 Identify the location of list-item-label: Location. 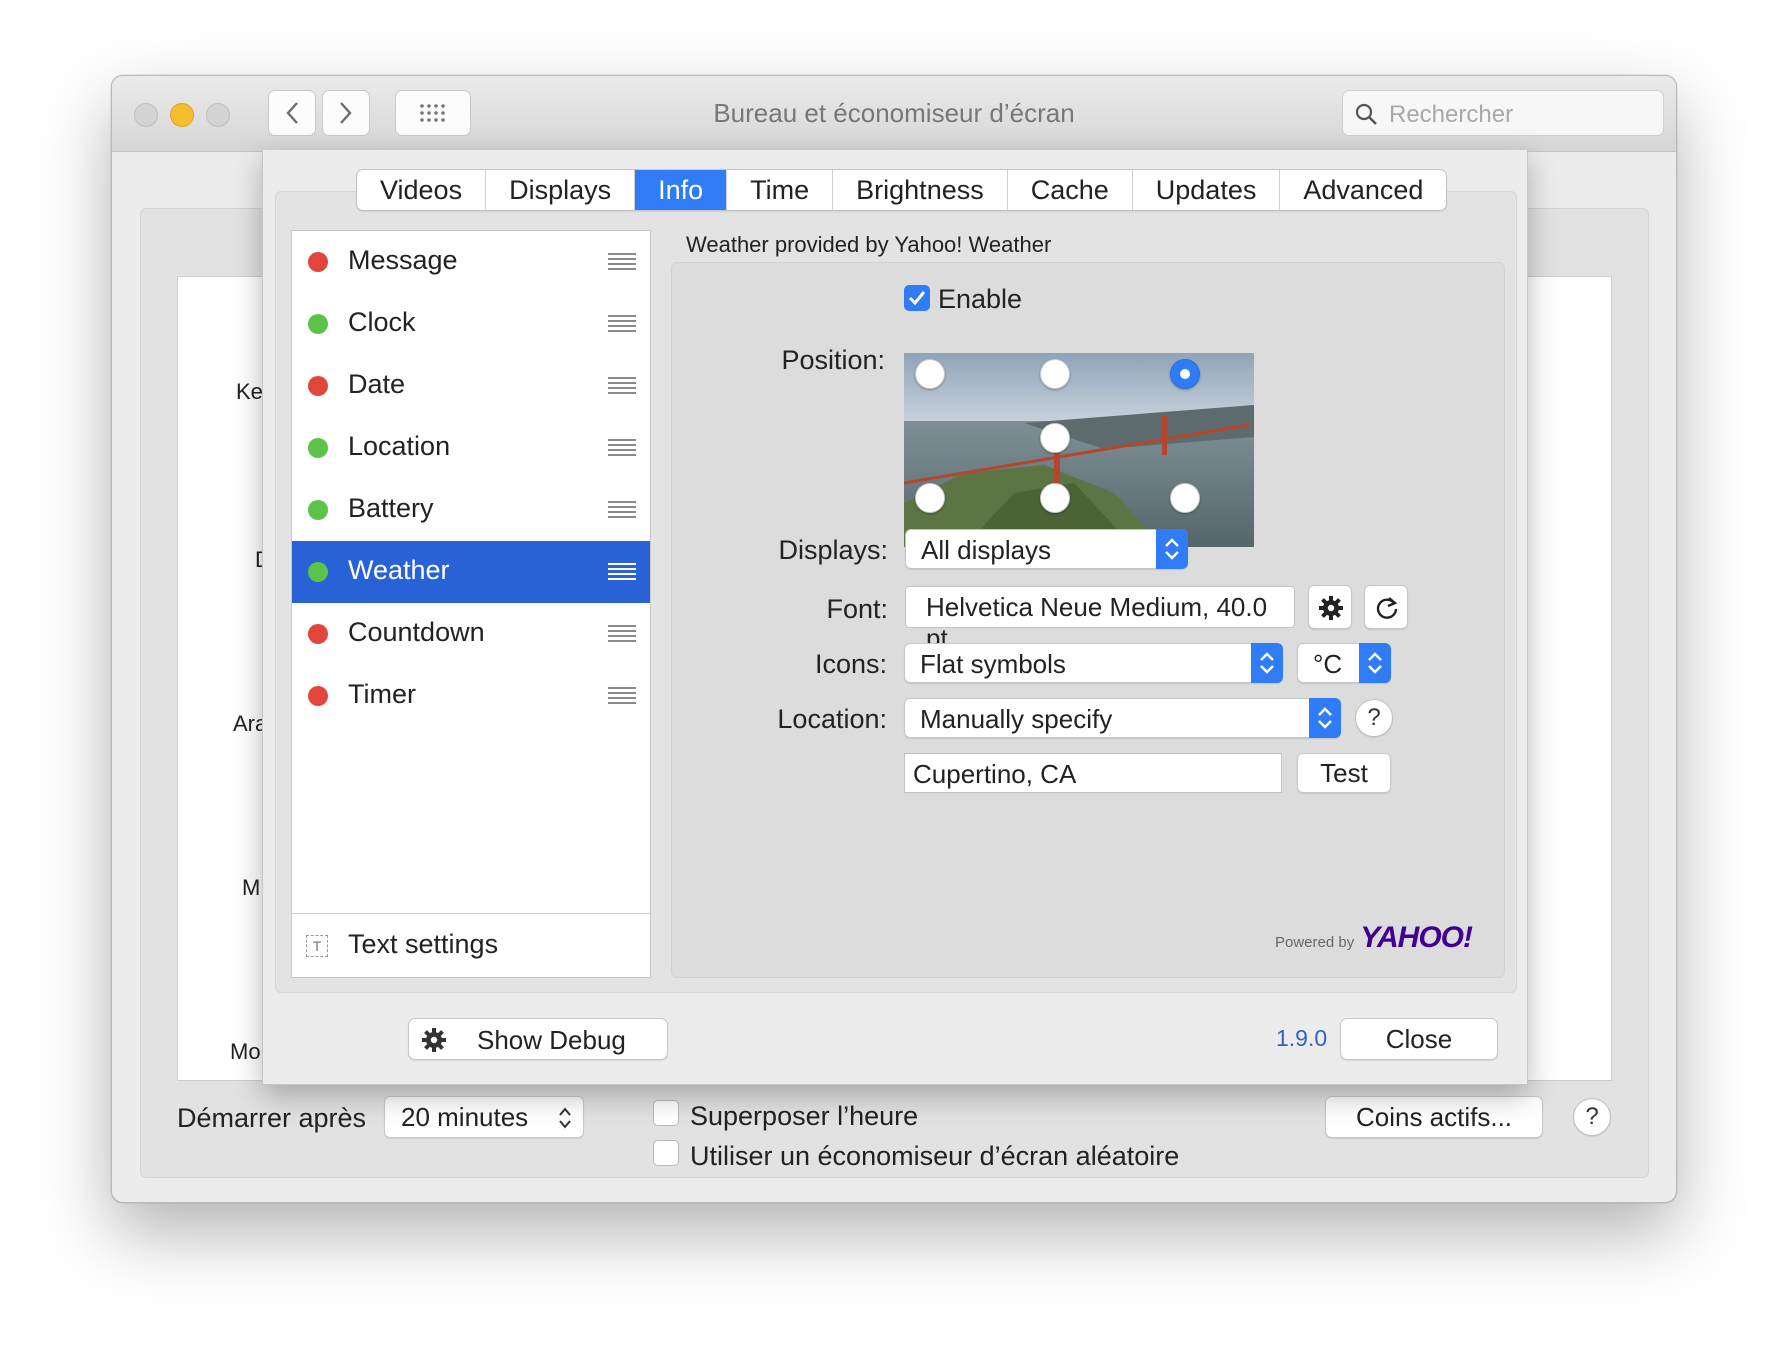
(399, 446).